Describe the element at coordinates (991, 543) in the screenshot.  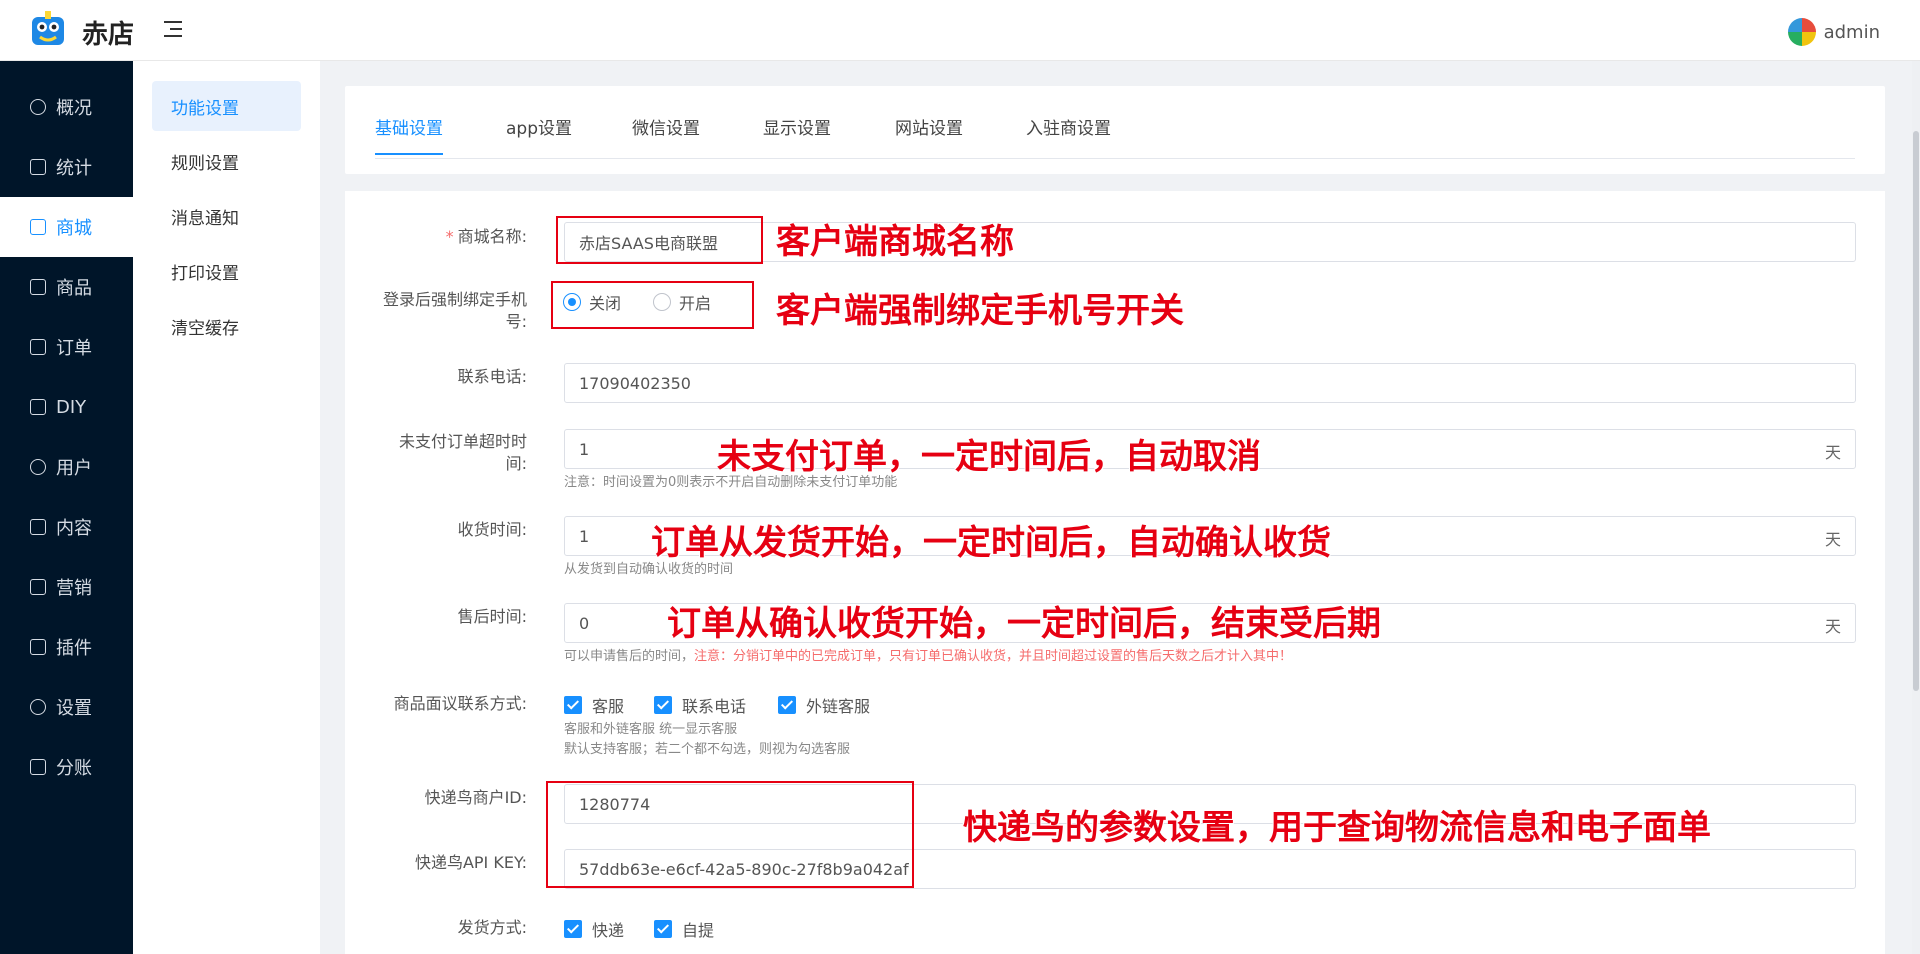
I see `annotation-receive-time: 订单从发货开始，一定时间后，自动确认收货` at that location.